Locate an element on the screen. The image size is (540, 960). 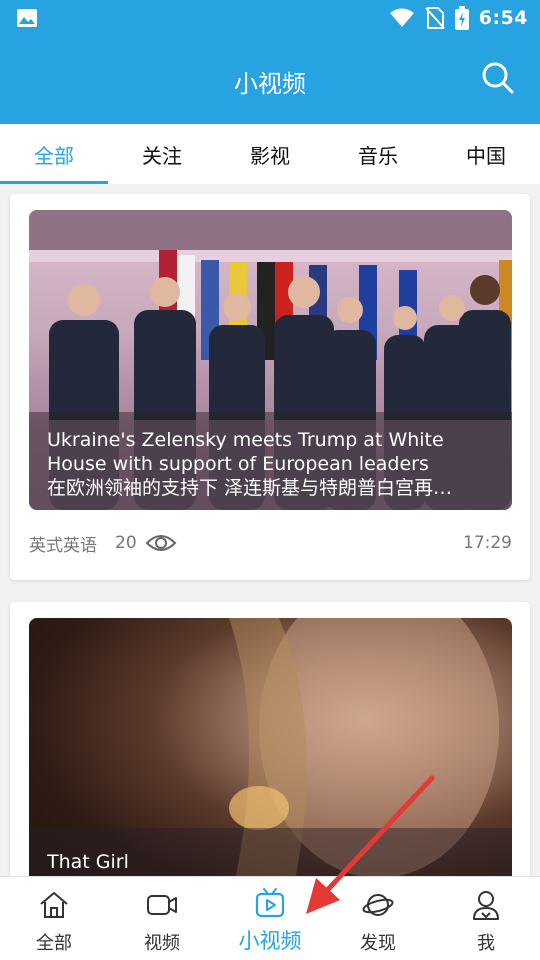
nav-label: 小视频 is located at coordinates (270, 941).